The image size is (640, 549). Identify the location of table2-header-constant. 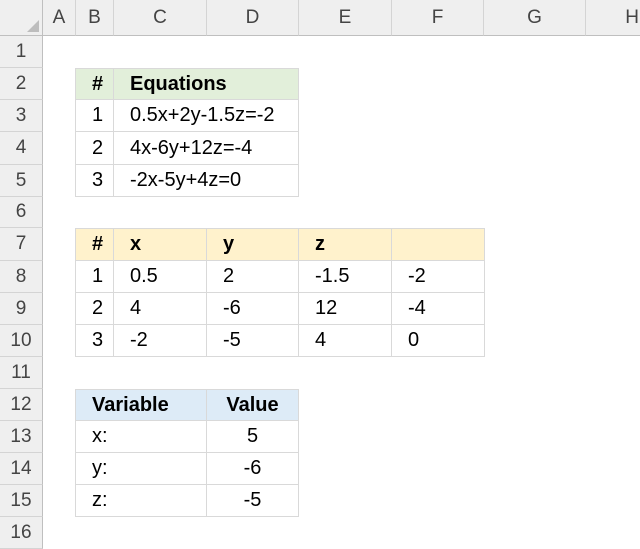
(438, 244).